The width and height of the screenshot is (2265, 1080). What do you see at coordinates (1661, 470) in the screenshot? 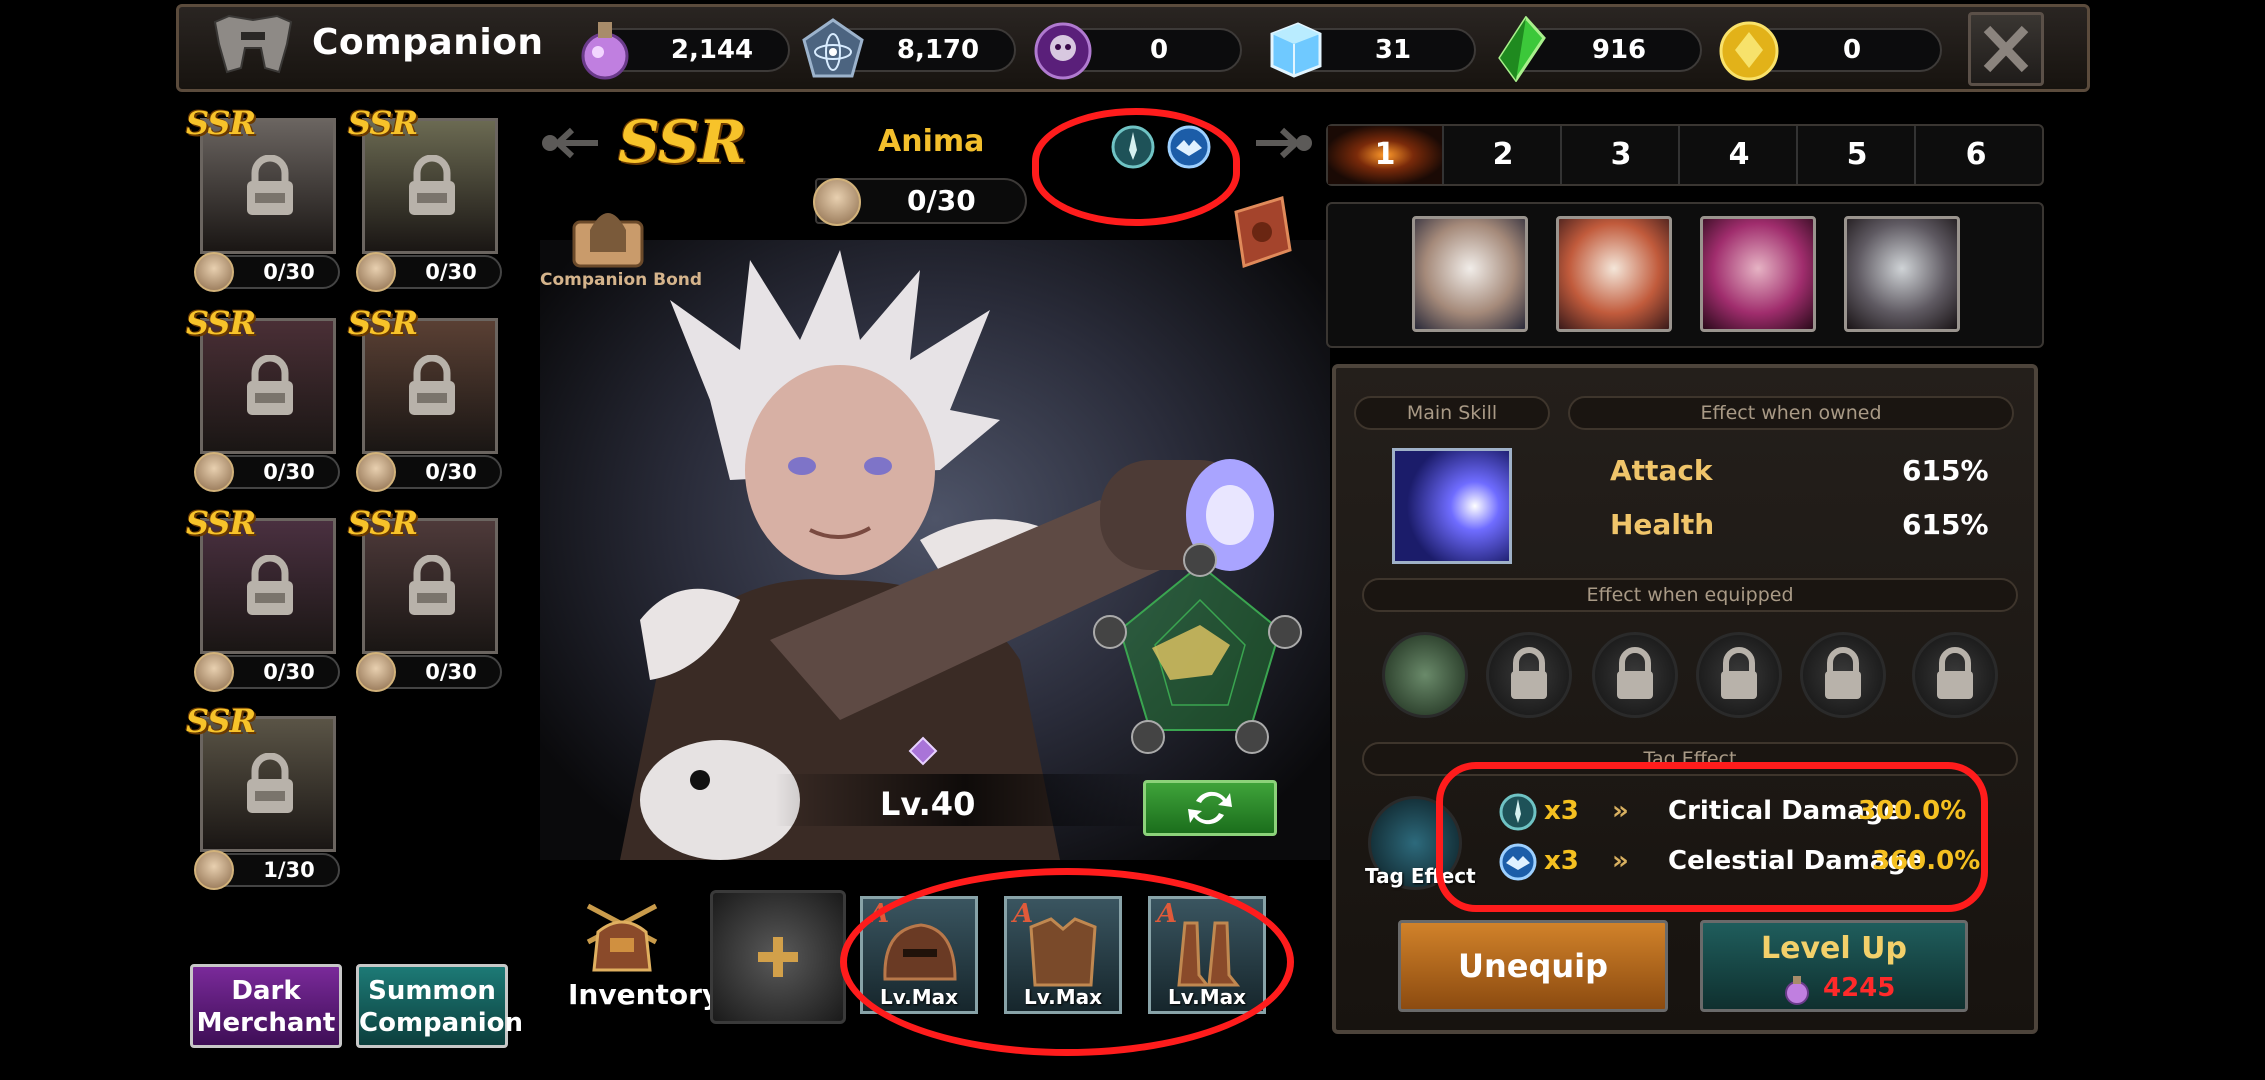
I see `stat-attack-label: Attack` at bounding box center [1661, 470].